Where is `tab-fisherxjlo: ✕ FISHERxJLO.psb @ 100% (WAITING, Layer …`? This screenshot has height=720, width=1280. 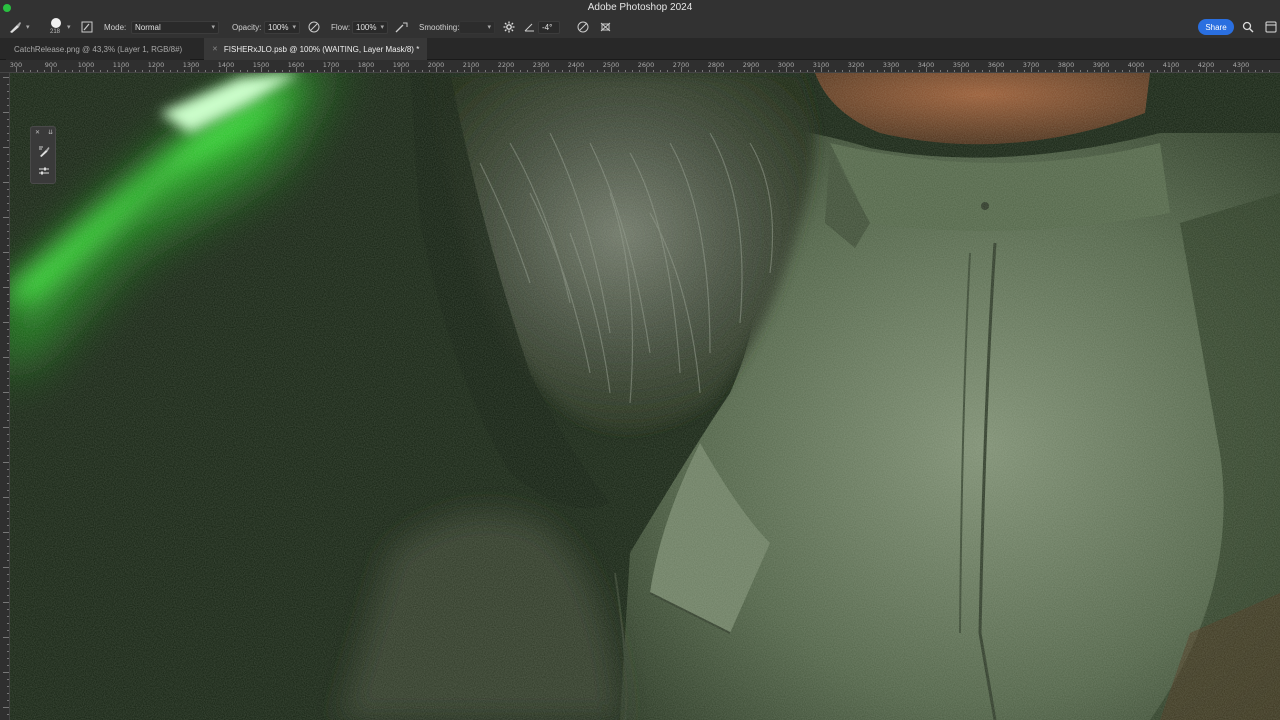
tab-fisherxjlo: ✕ FISHERxJLO.psb @ 100% (WAITING, Layer … is located at coordinates (316, 49).